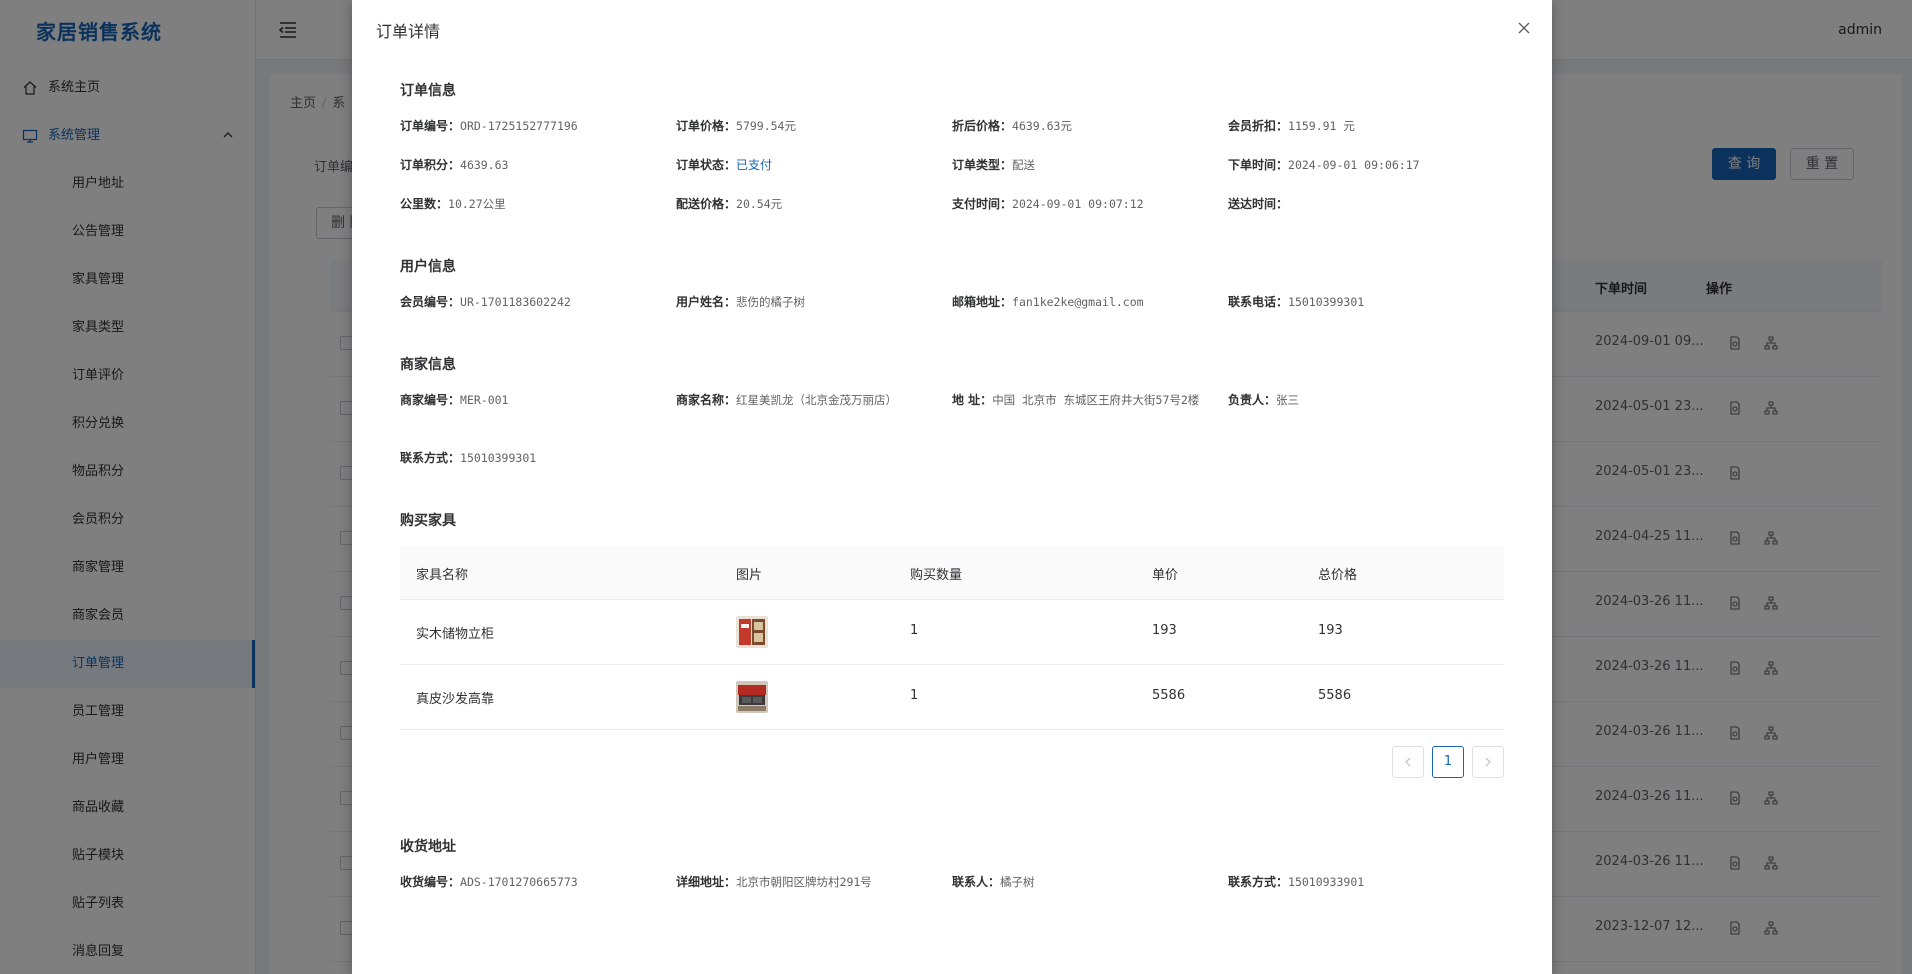  What do you see at coordinates (1048, 302) in the screenshot?
I see `field-email: 邮箱地址： fan1ke2ke@gmail.com` at bounding box center [1048, 302].